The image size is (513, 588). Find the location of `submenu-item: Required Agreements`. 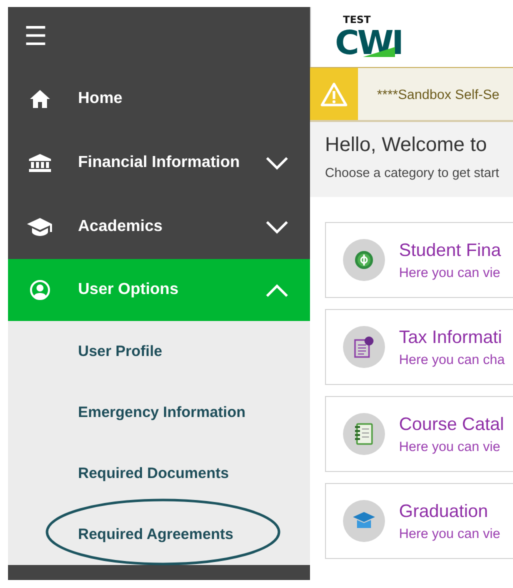

submenu-item: Required Agreements is located at coordinates (156, 534).